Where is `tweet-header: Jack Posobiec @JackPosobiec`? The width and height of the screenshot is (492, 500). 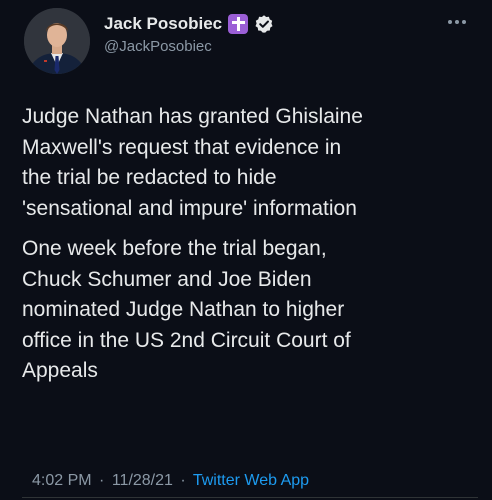 tweet-header: Jack Posobiec @JackPosobiec is located at coordinates (189, 33).